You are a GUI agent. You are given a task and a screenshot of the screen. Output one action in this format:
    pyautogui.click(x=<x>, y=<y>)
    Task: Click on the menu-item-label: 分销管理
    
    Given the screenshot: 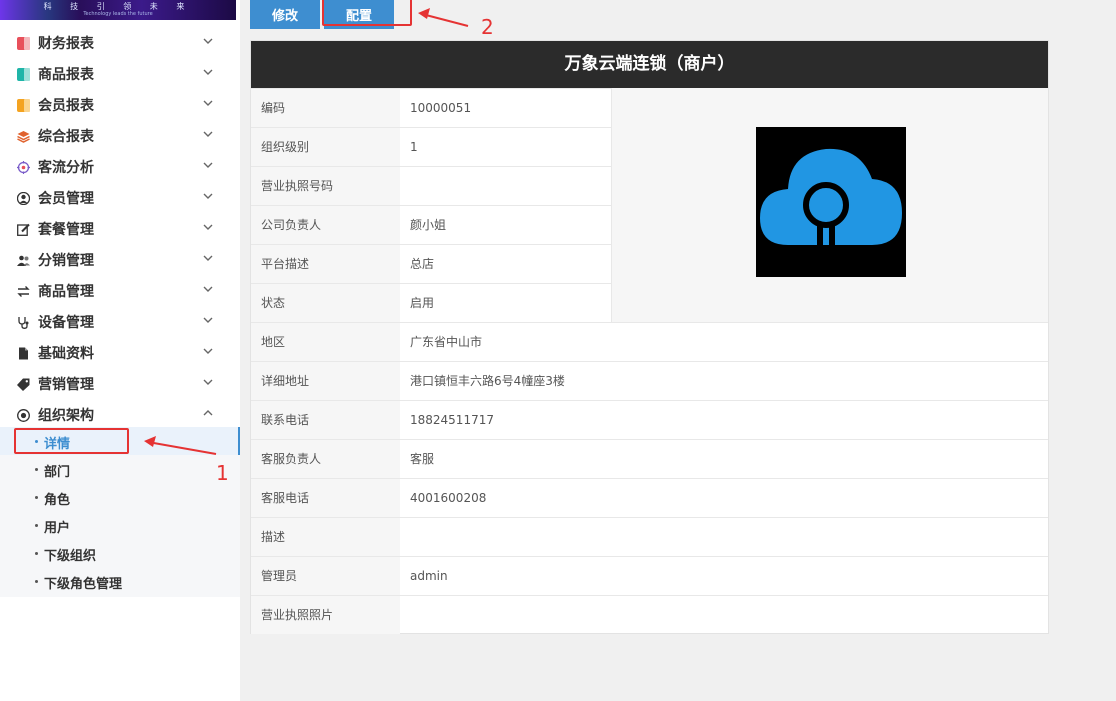 What is the action you would take?
    pyautogui.click(x=66, y=261)
    